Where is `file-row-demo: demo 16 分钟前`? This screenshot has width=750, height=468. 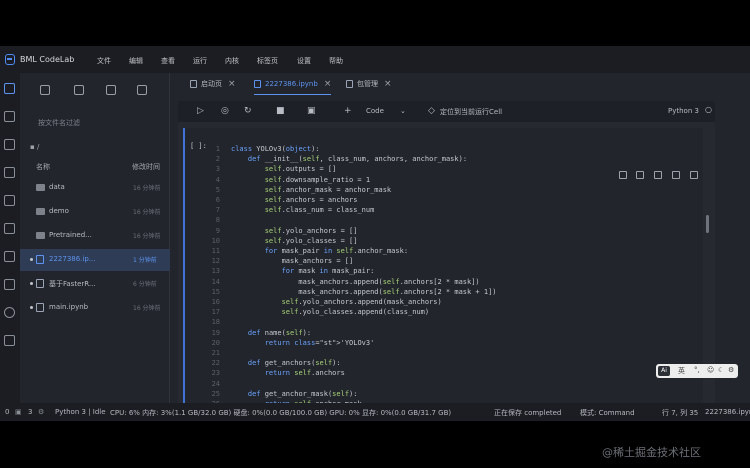
file-row-demo: demo 16 分钟前 is located at coordinates (95, 212).